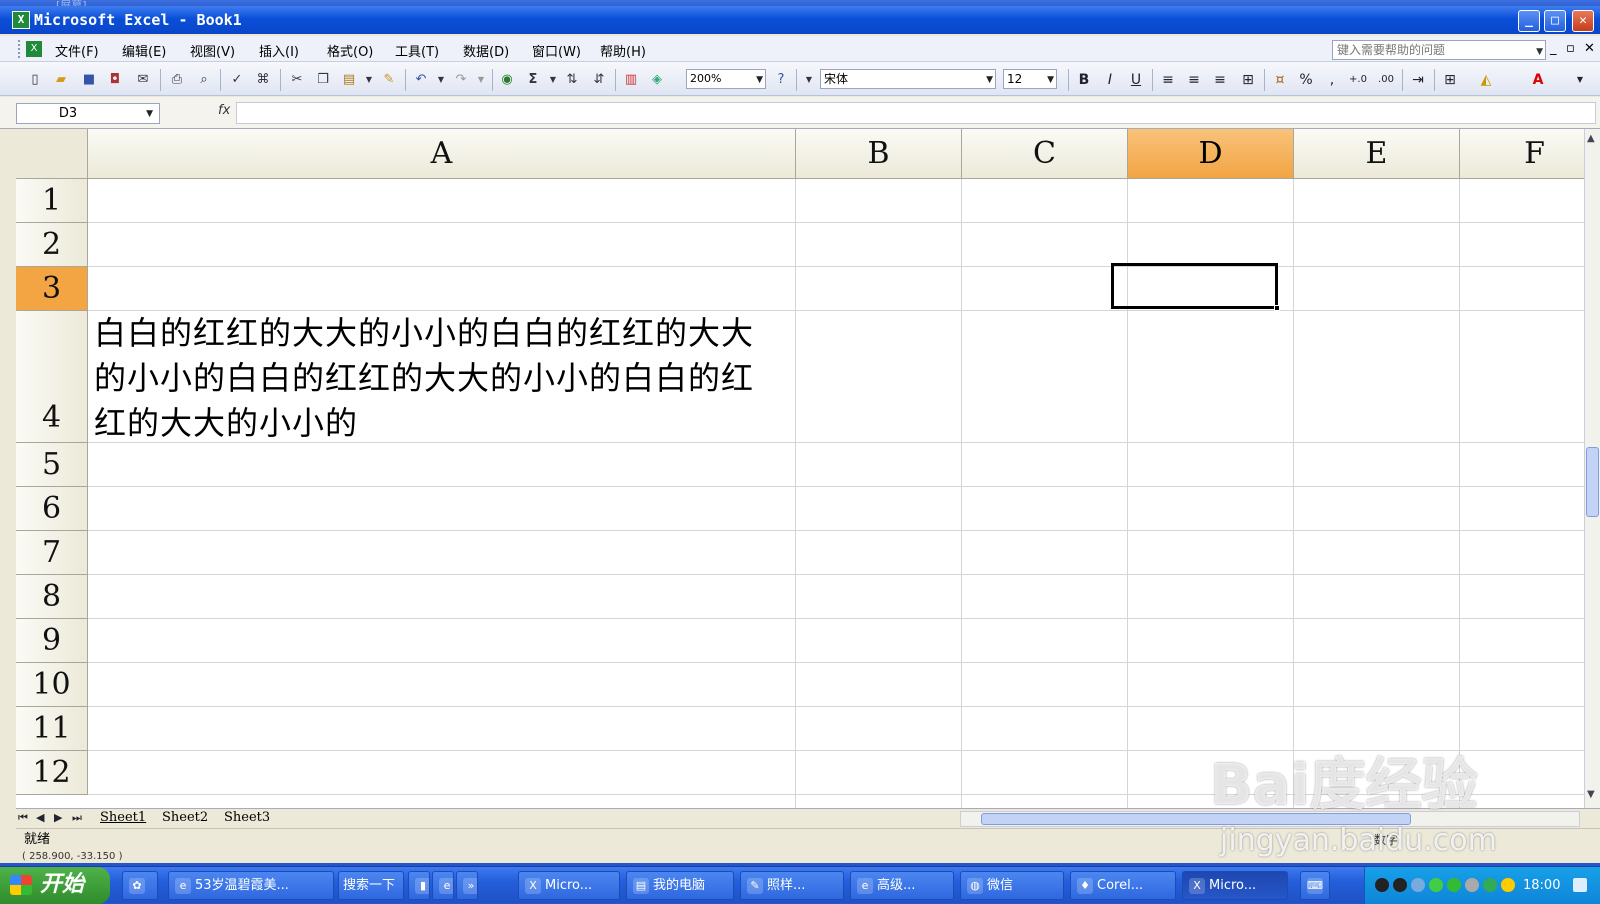 Image resolution: width=1600 pixels, height=904 pixels. I want to click on cloud-icon, so click(1418, 885).